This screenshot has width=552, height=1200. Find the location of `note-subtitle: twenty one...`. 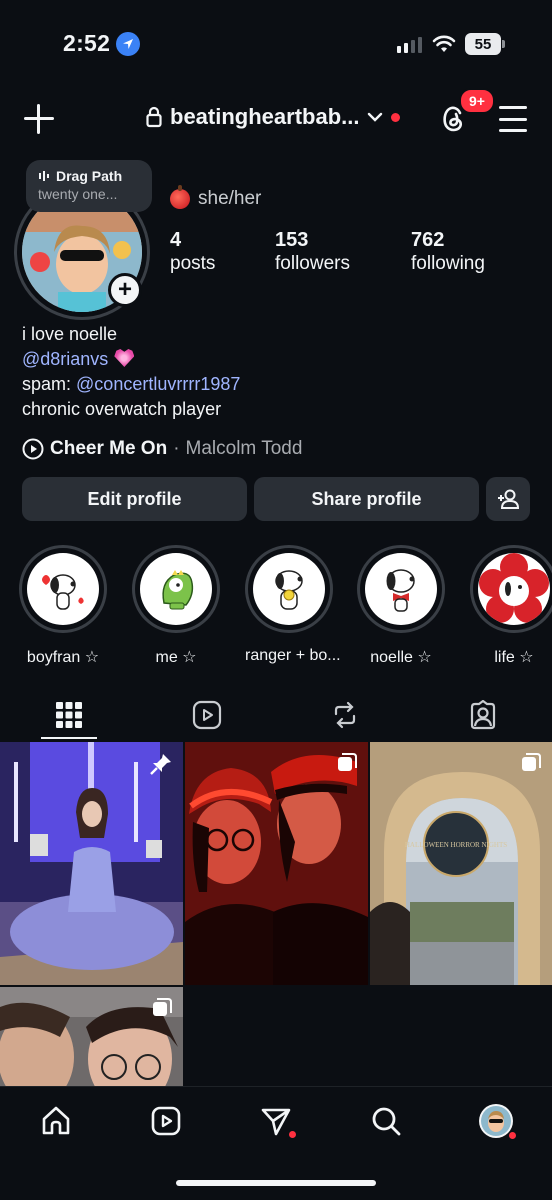

note-subtitle: twenty one... is located at coordinates (78, 194).